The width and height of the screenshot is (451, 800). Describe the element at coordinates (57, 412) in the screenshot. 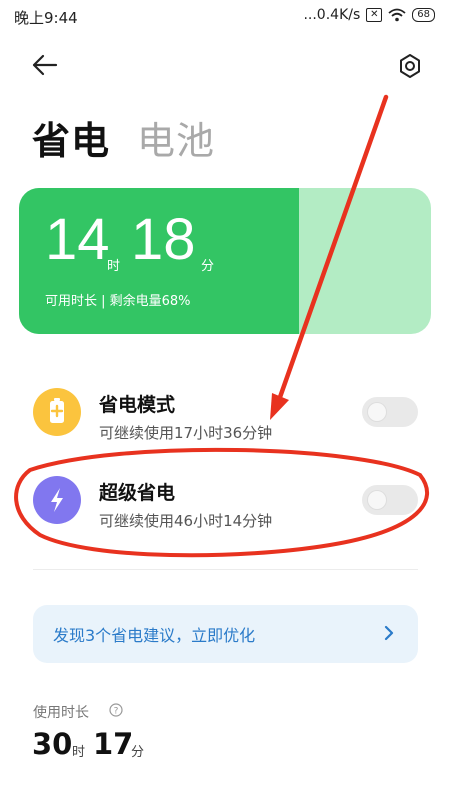

I see `battery-saver-icon` at that location.